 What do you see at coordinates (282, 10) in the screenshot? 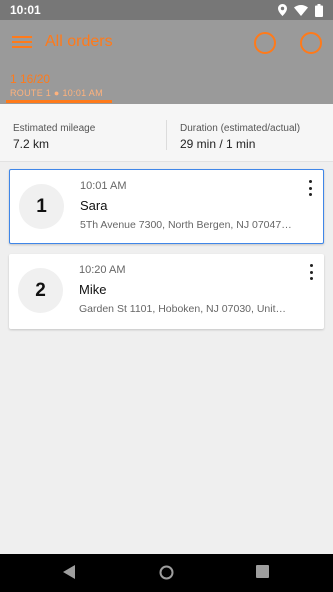
I see `location-icon` at bounding box center [282, 10].